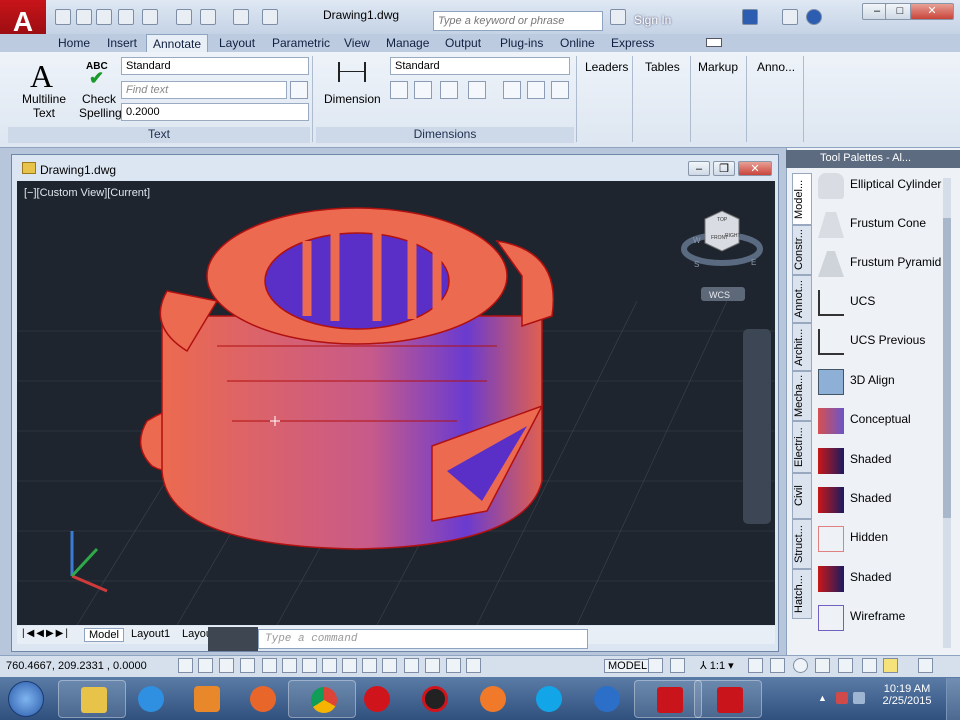  What do you see at coordinates (269, 665) in the screenshot?
I see `polar-icon` at bounding box center [269, 665].